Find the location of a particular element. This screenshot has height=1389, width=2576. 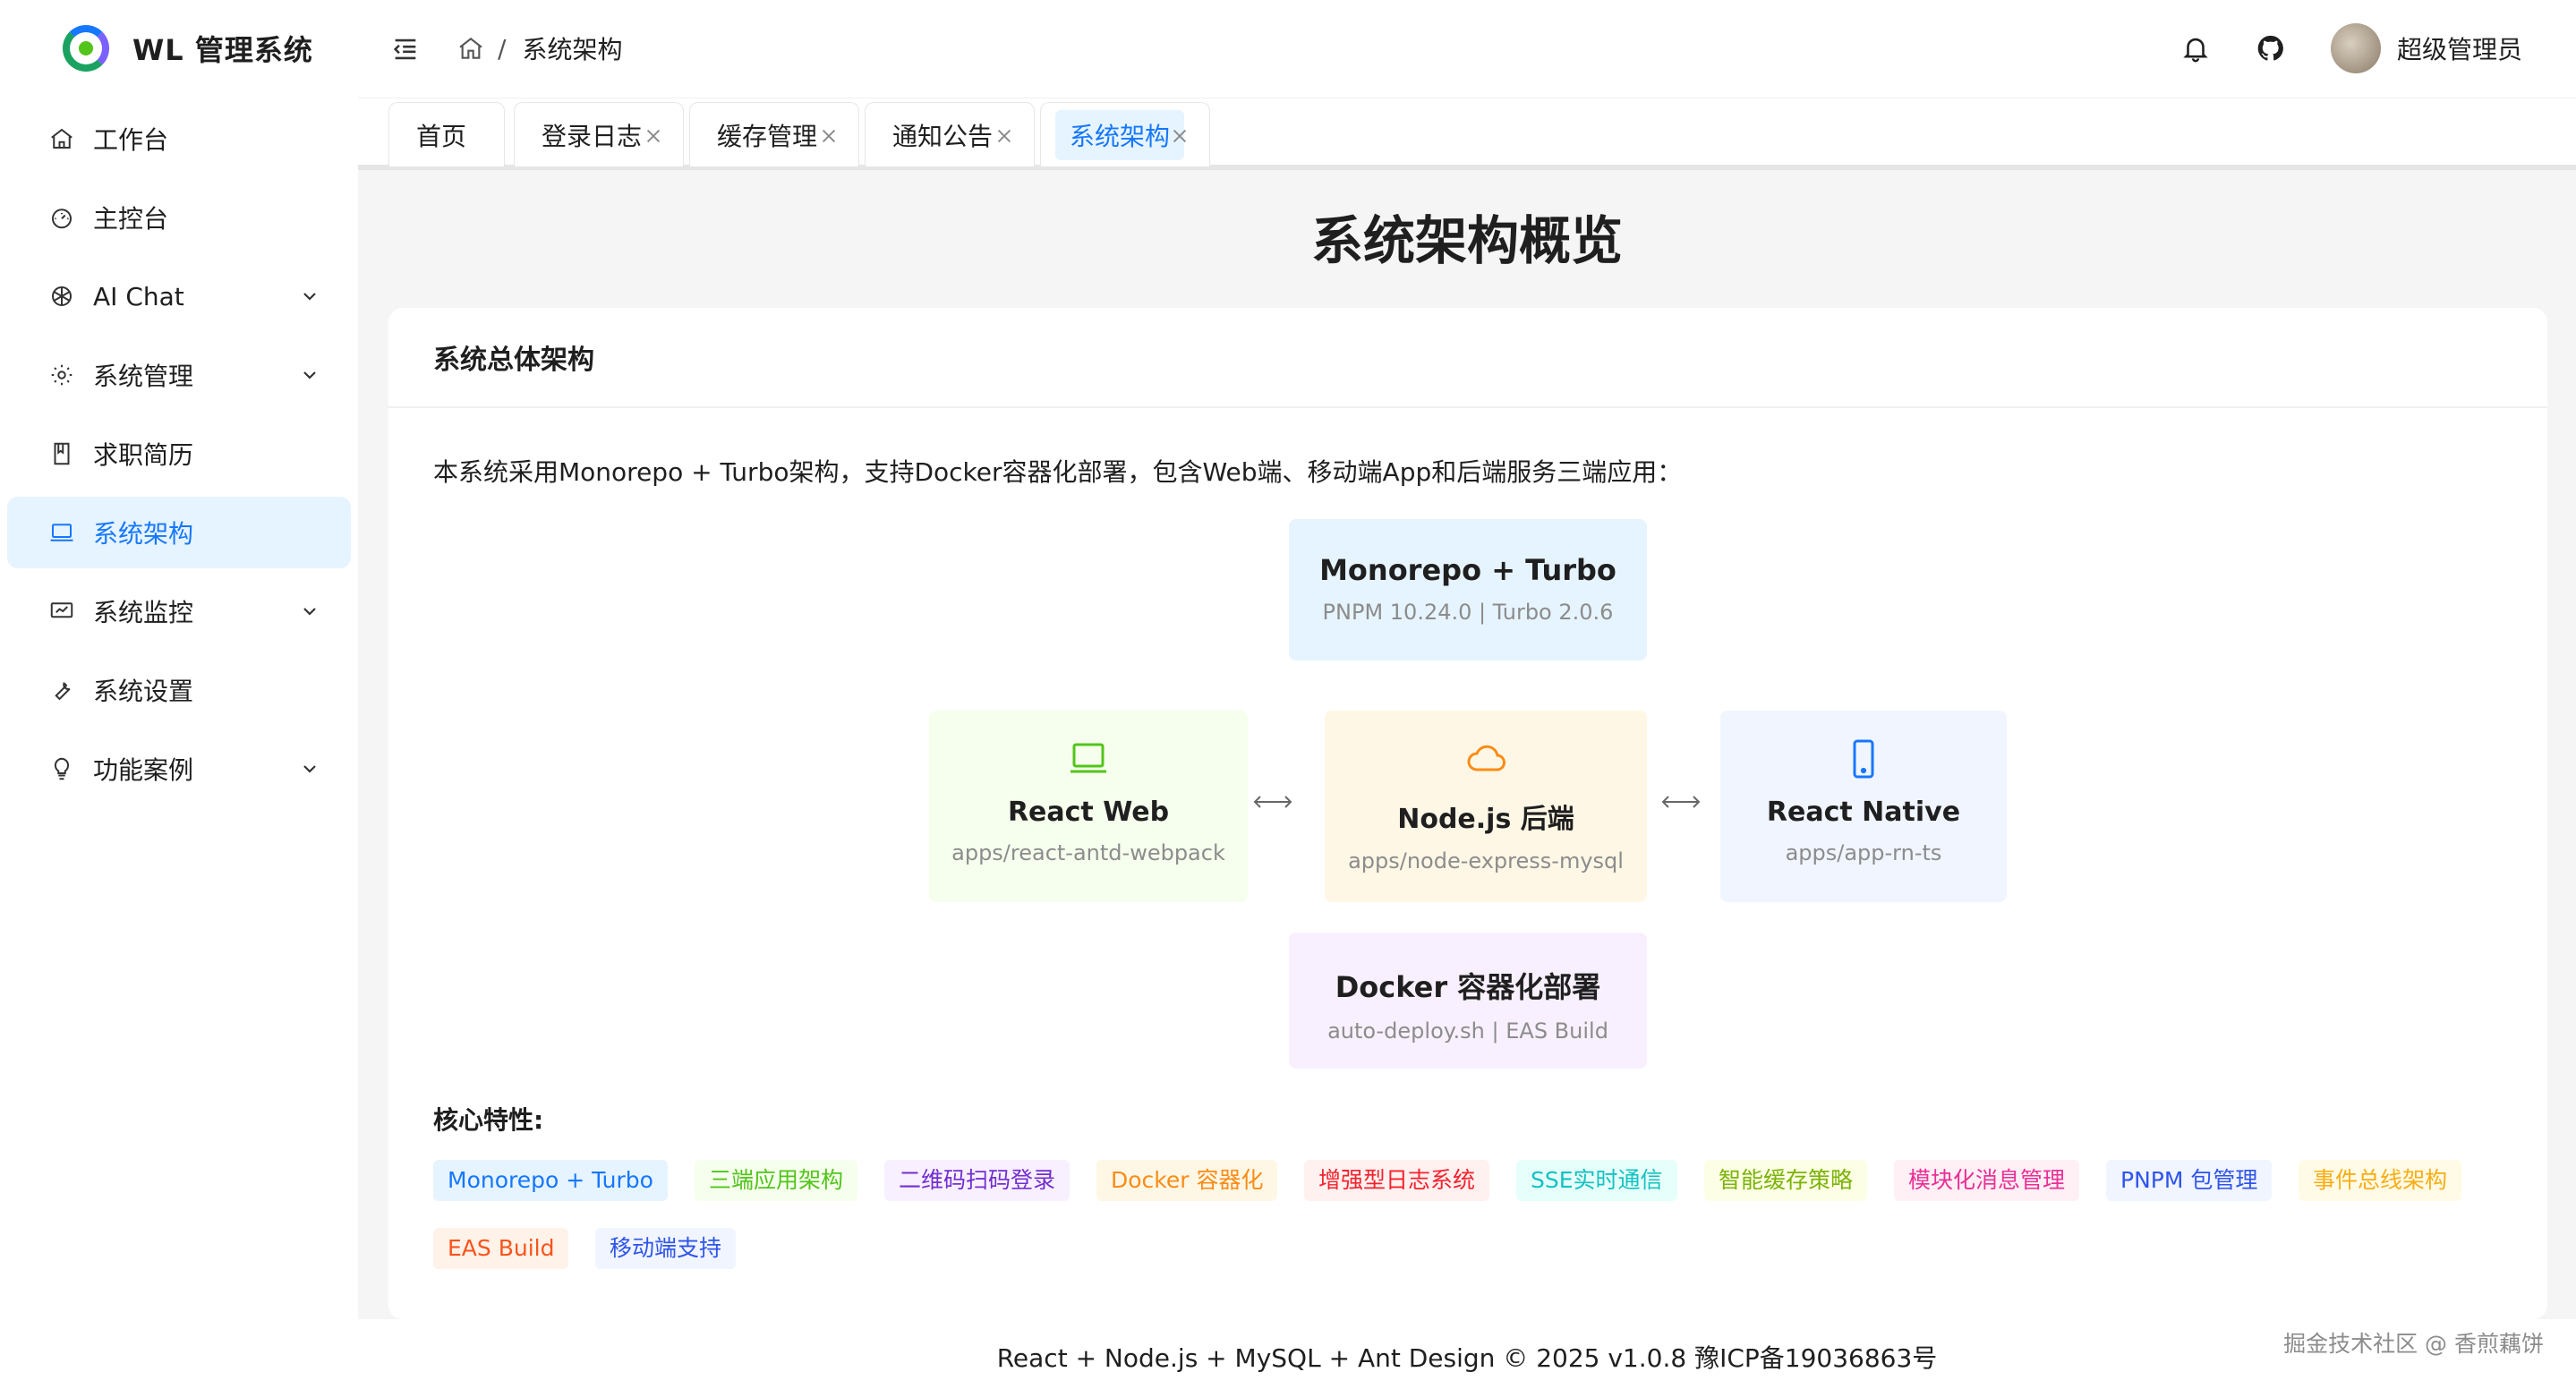

react-native-box: React Native apps/app-rn-ts is located at coordinates (1863, 807).